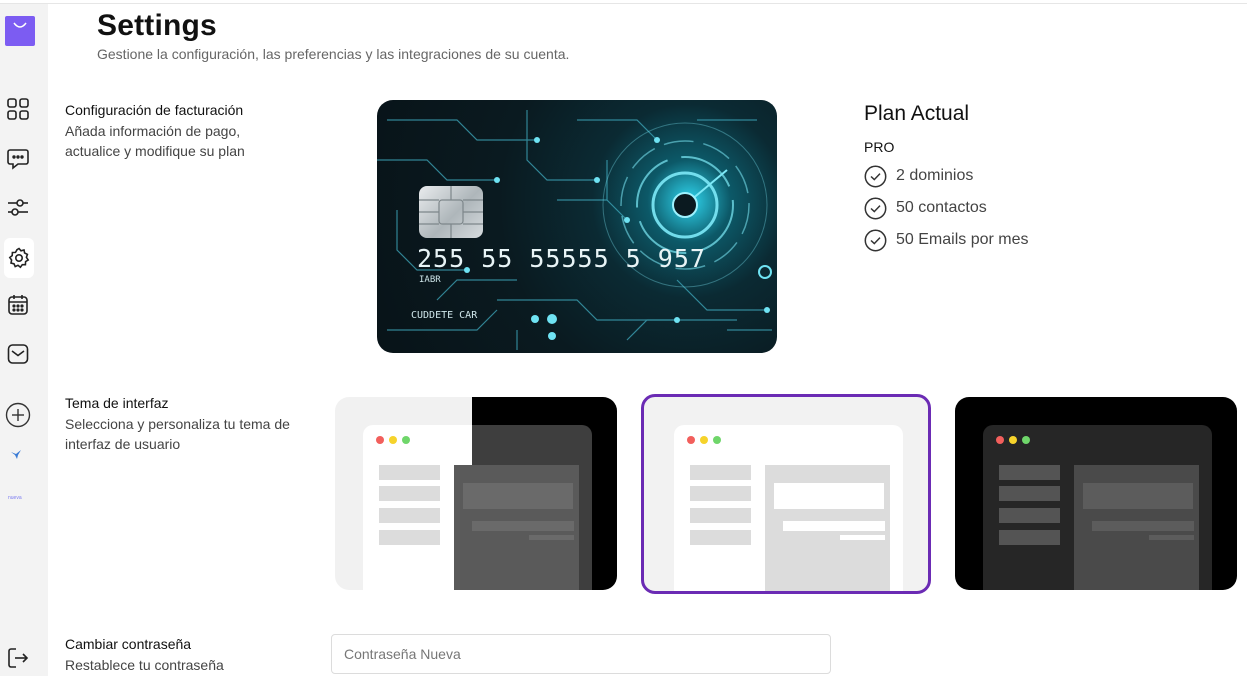 This screenshot has height=676, width=1247. I want to click on plus-icon, so click(18, 415).